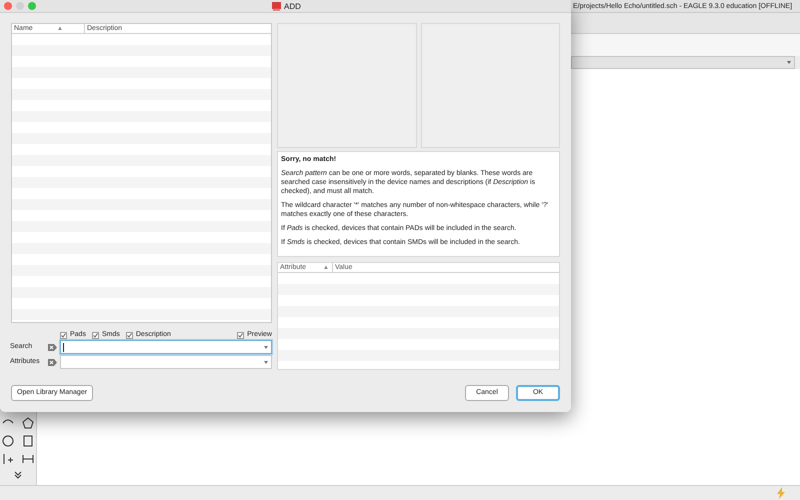  I want to click on lightning-icon, so click(781, 493).